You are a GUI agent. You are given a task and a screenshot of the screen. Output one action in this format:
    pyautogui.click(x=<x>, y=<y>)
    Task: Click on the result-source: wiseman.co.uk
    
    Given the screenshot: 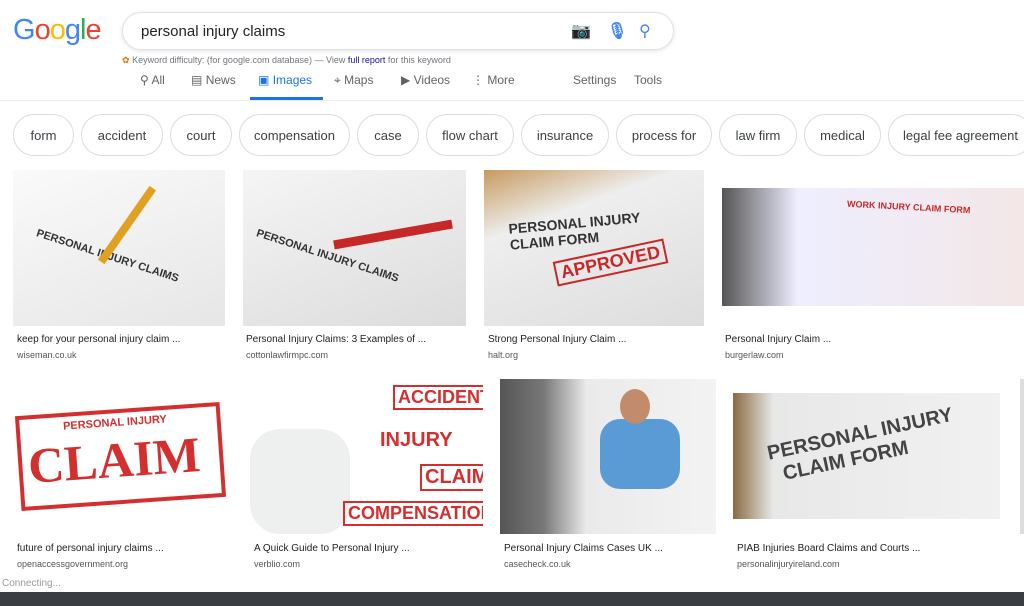 What is the action you would take?
    pyautogui.click(x=47, y=355)
    